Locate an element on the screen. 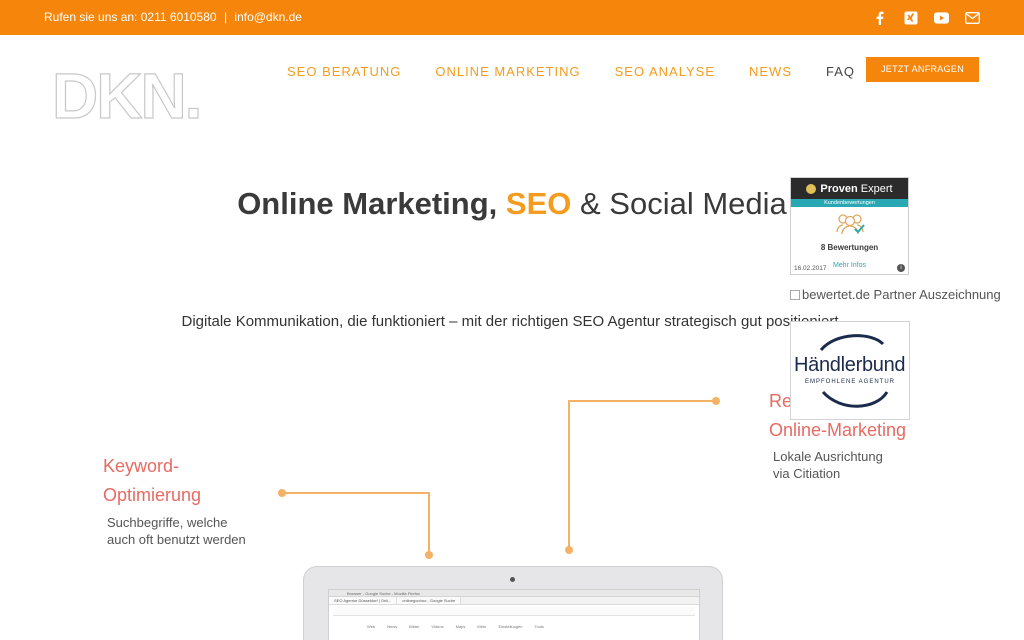 This screenshot has height=640, width=1024. bewertet-alt-text: bewertet.de Partner Auszeichnung is located at coordinates (901, 294).